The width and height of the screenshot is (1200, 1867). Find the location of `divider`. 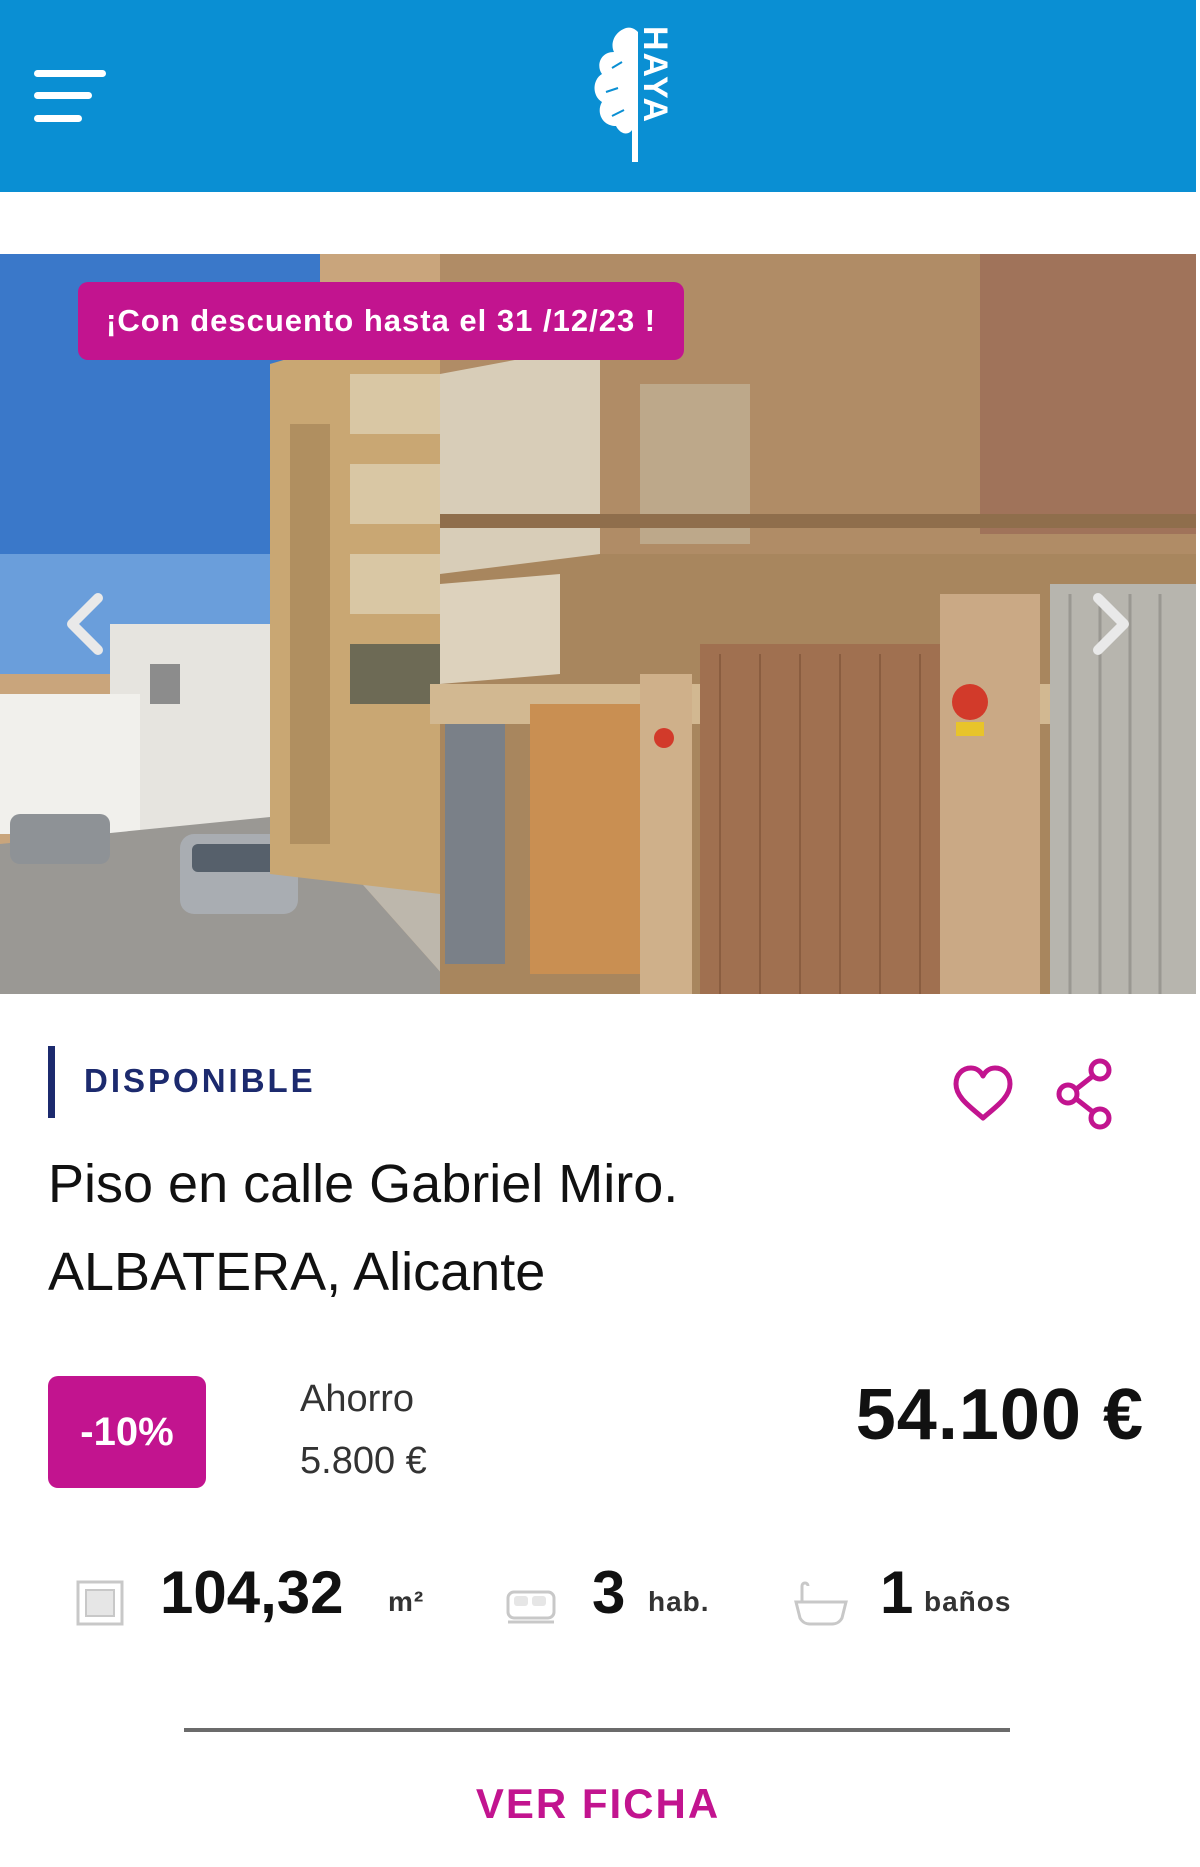

divider is located at coordinates (597, 1730).